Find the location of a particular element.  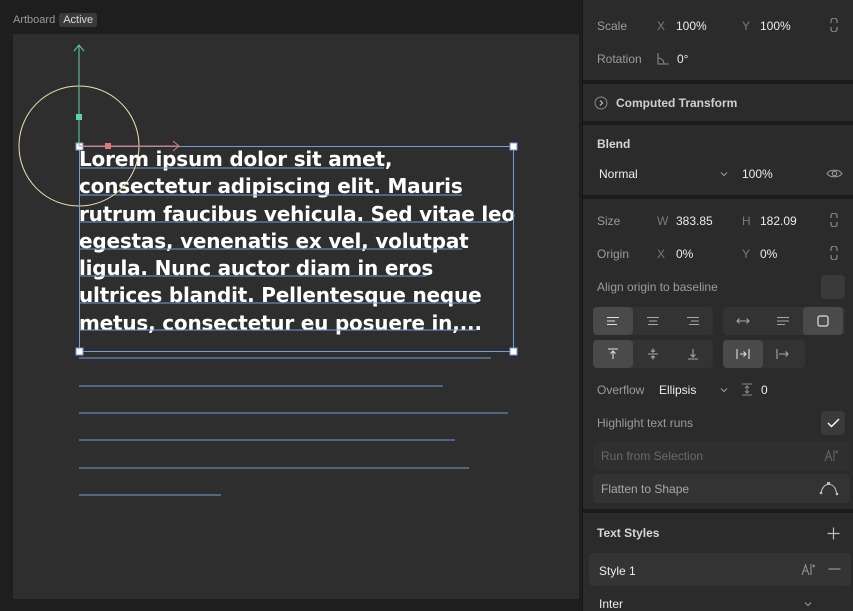

align-left-button is located at coordinates (613, 321).